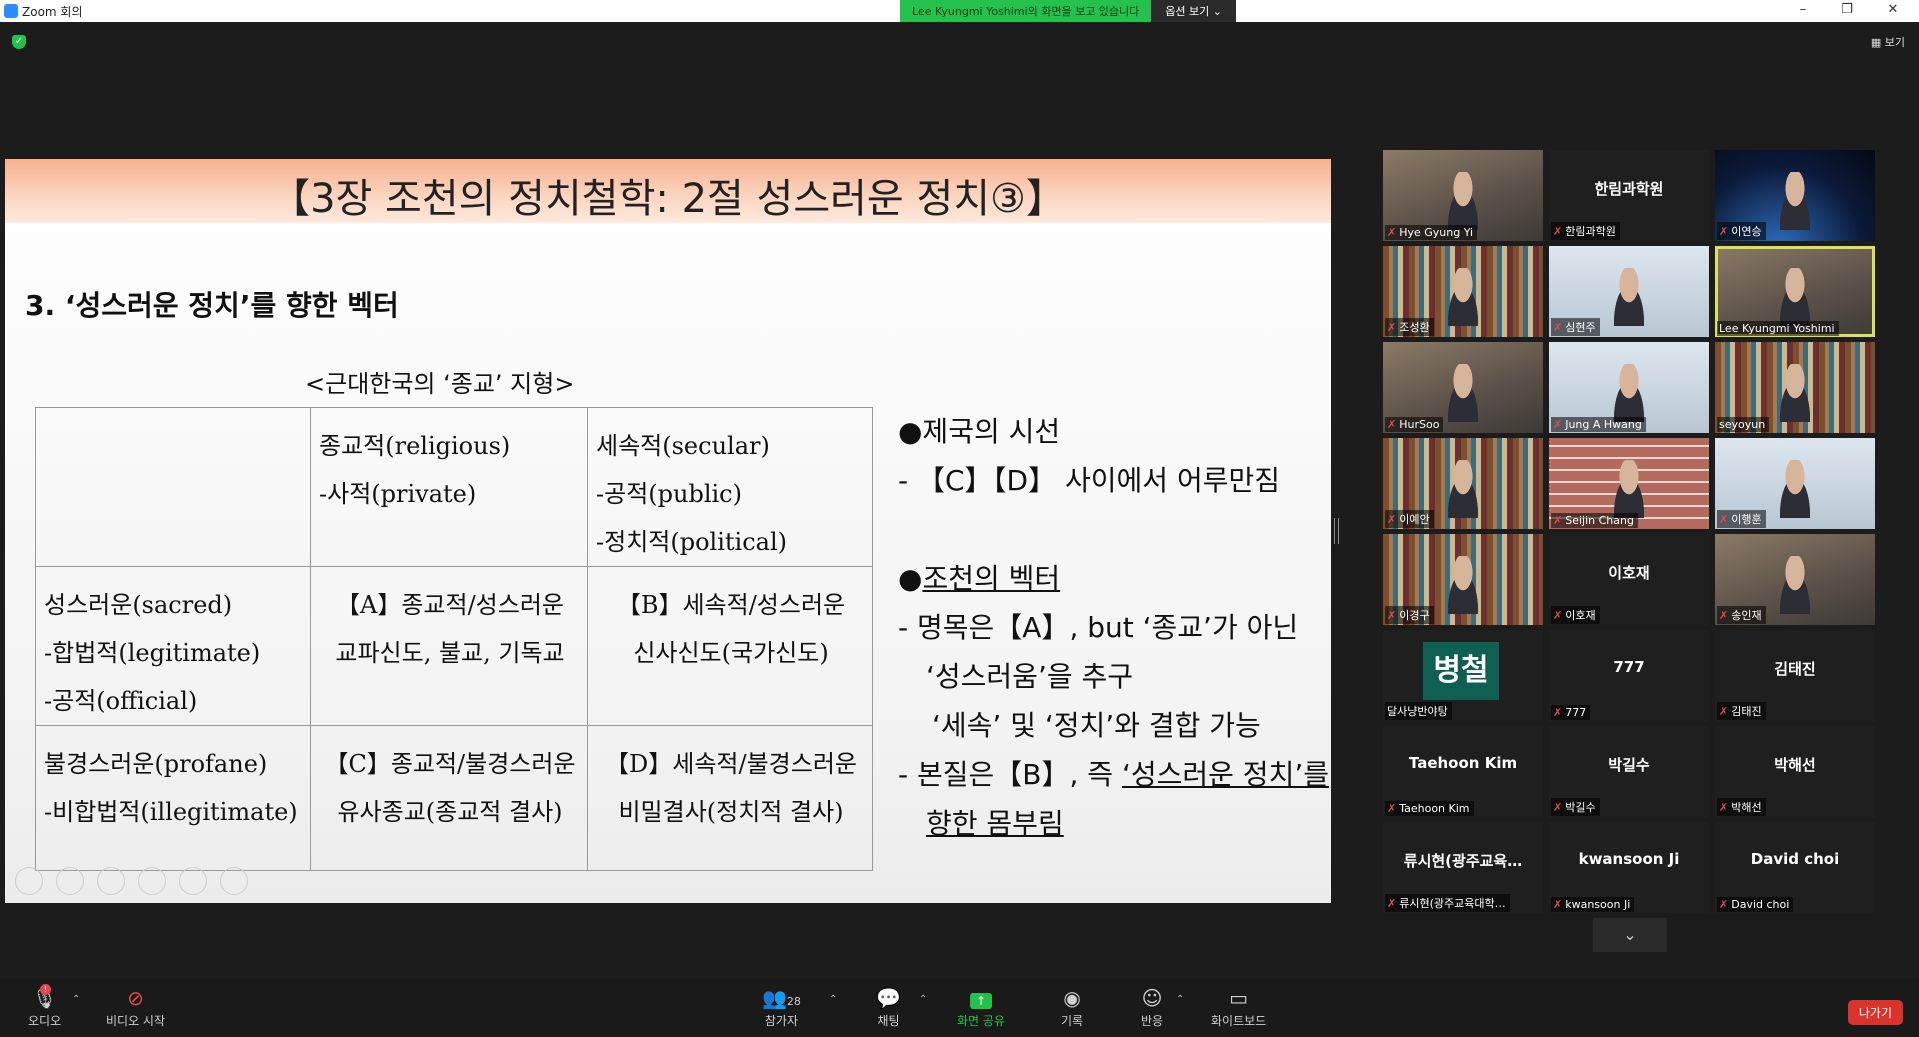  I want to click on participant-tile: ✗ 이연승, so click(1795, 195).